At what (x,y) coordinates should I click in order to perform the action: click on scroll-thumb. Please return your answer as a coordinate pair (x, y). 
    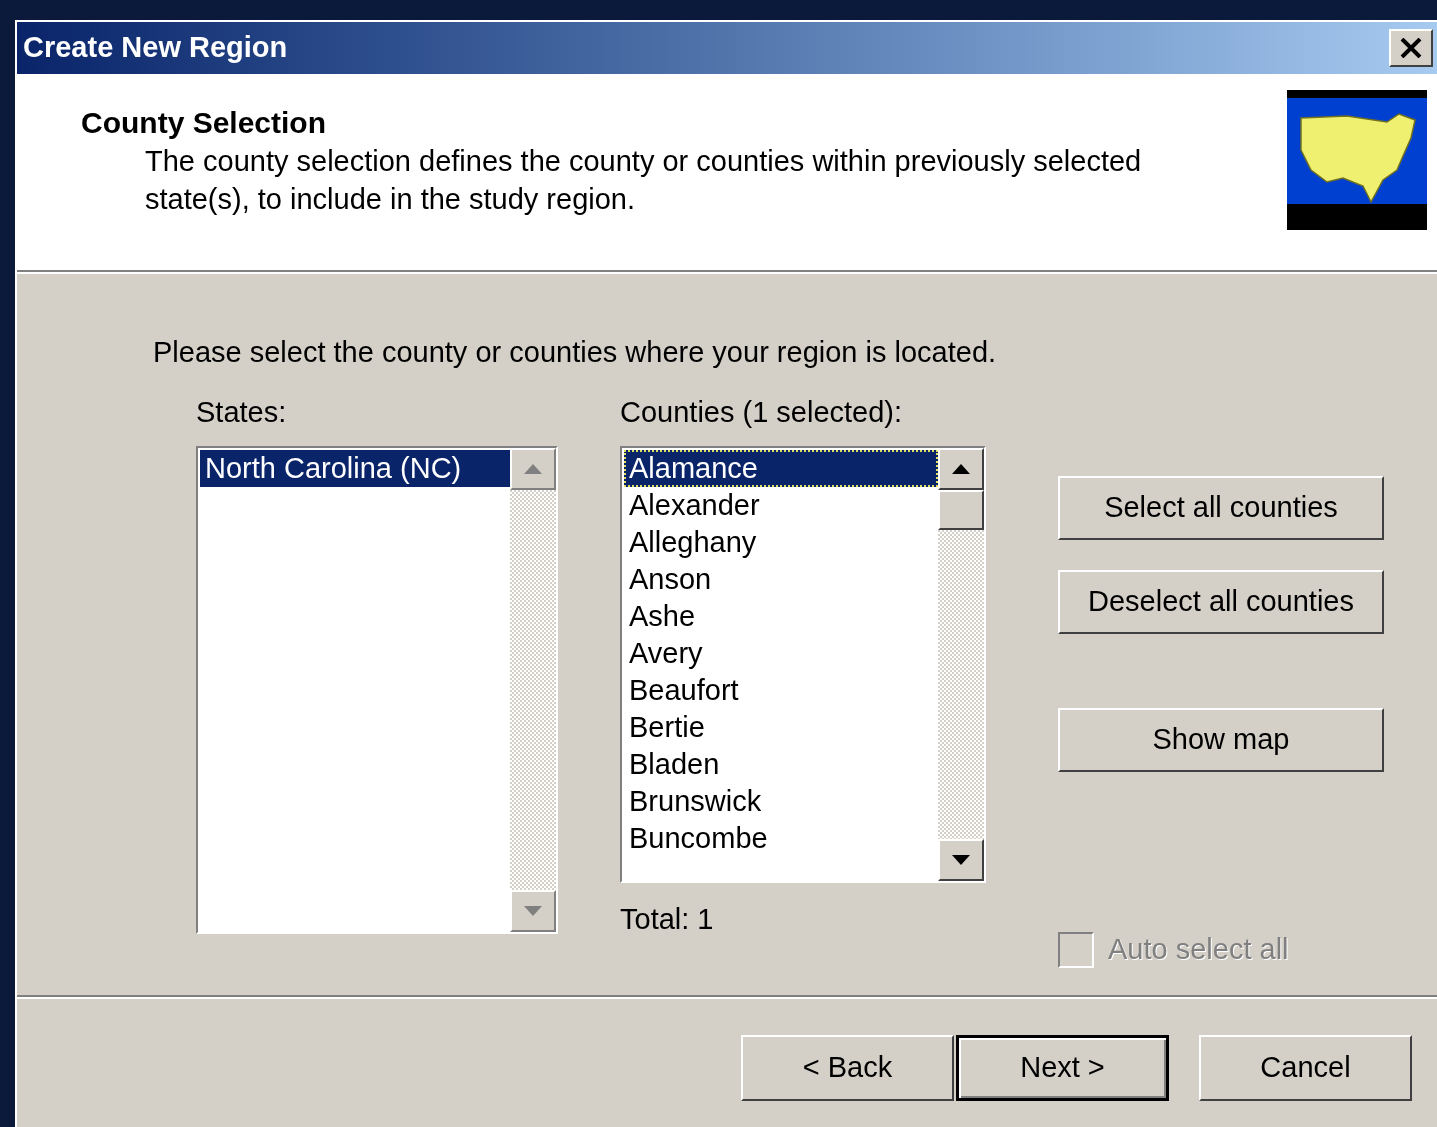
    Looking at the image, I should click on (961, 510).